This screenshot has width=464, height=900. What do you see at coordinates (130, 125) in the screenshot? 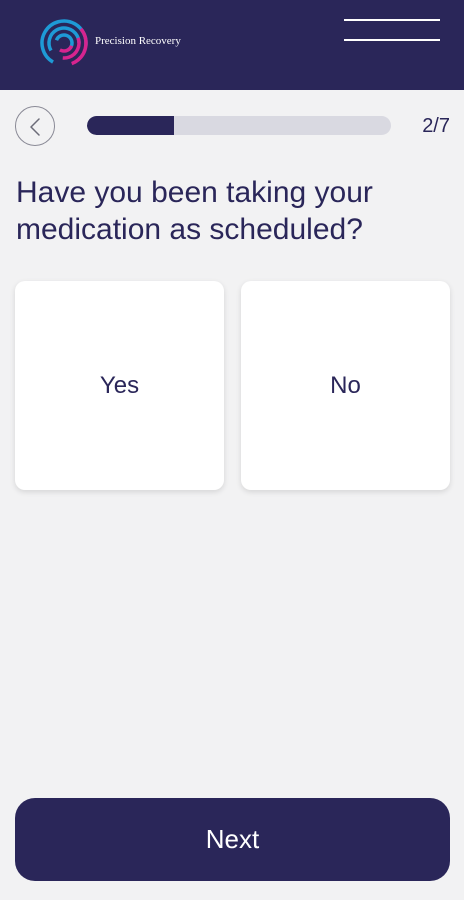
I see `progress-fill` at bounding box center [130, 125].